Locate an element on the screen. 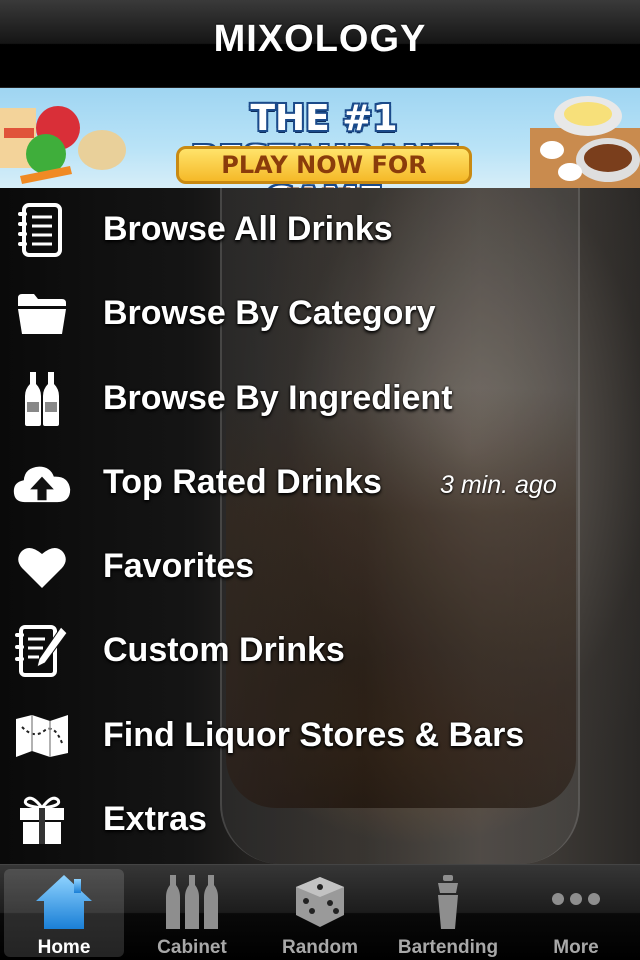  tab-label: Bartending is located at coordinates (448, 947).